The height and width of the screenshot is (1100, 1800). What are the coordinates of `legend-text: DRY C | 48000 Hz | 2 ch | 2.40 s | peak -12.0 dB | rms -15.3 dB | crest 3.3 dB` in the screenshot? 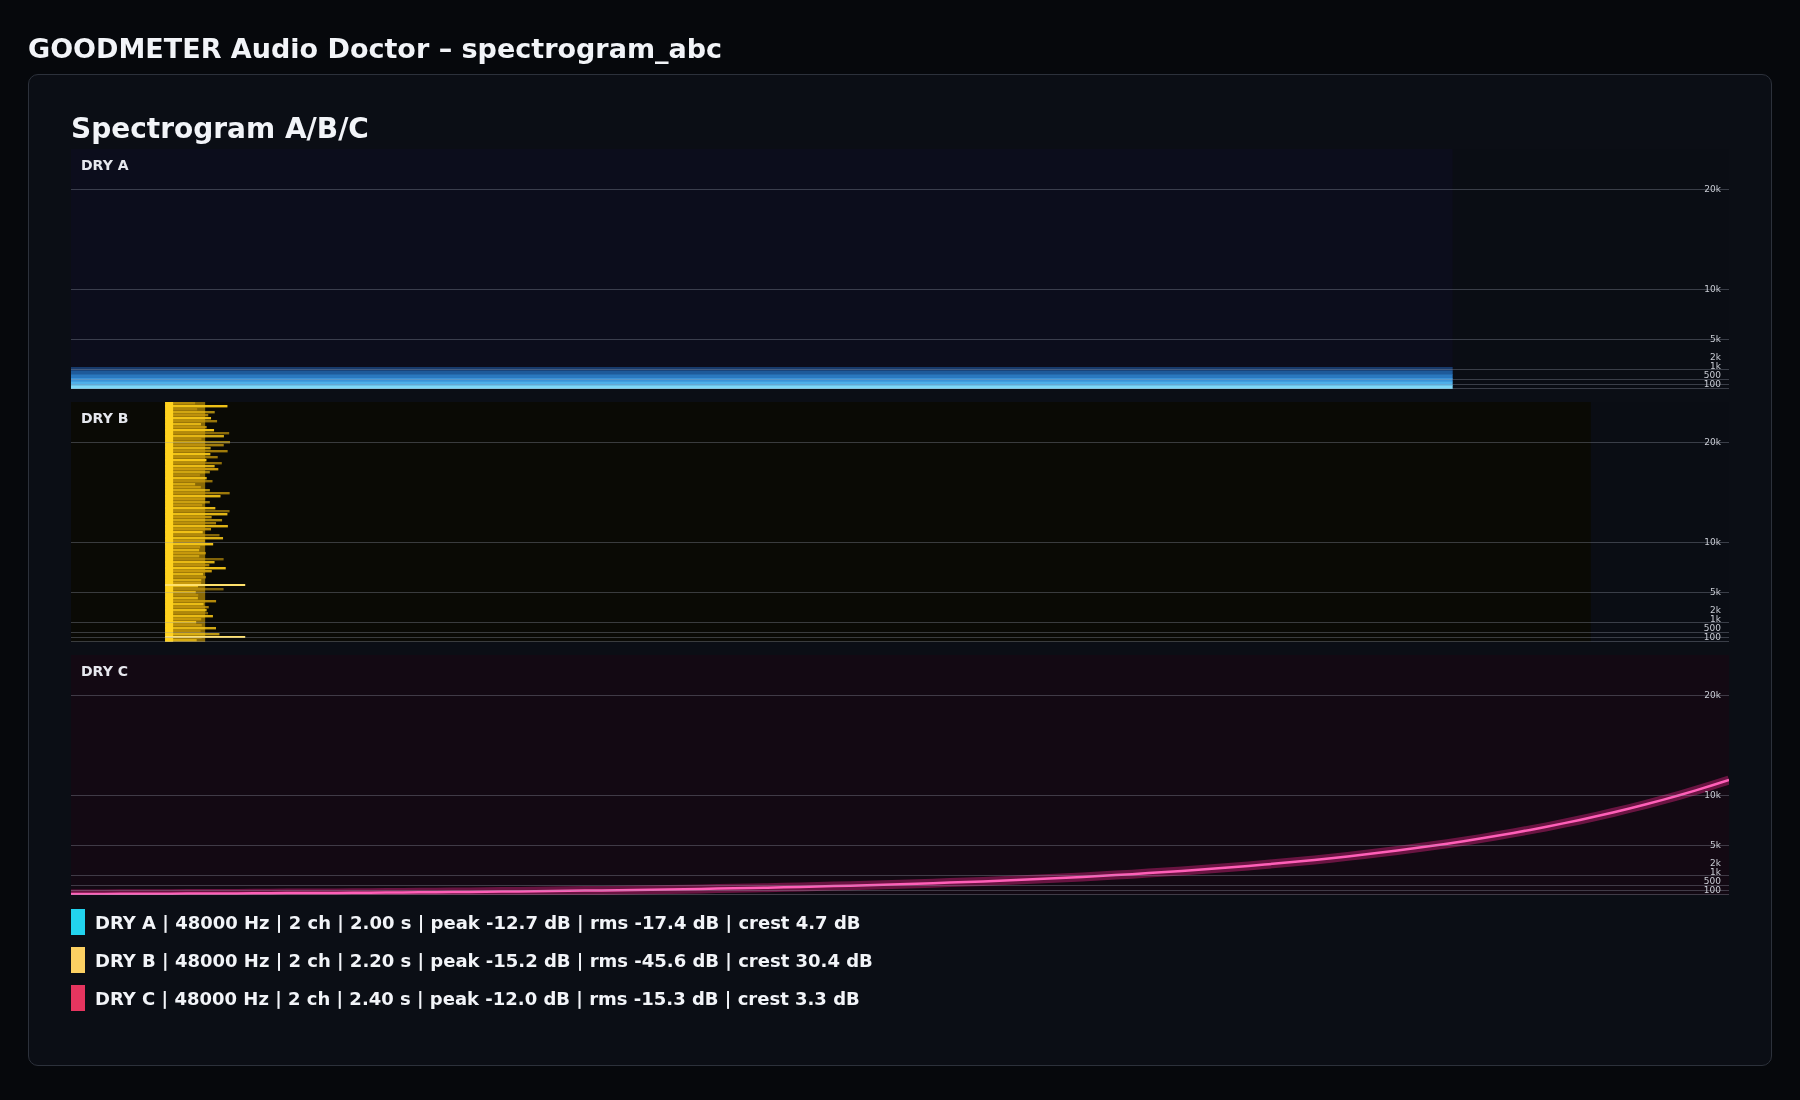 It's located at (477, 998).